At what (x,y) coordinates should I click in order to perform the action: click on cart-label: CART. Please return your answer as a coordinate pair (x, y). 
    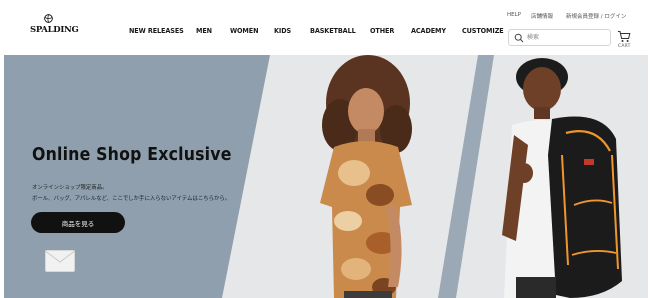
    Looking at the image, I should click on (624, 46).